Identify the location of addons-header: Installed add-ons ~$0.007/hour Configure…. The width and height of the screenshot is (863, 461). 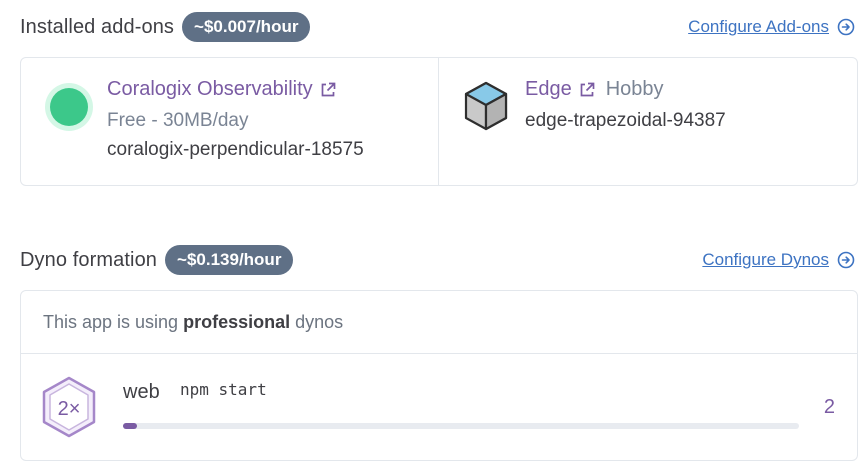
(437, 27).